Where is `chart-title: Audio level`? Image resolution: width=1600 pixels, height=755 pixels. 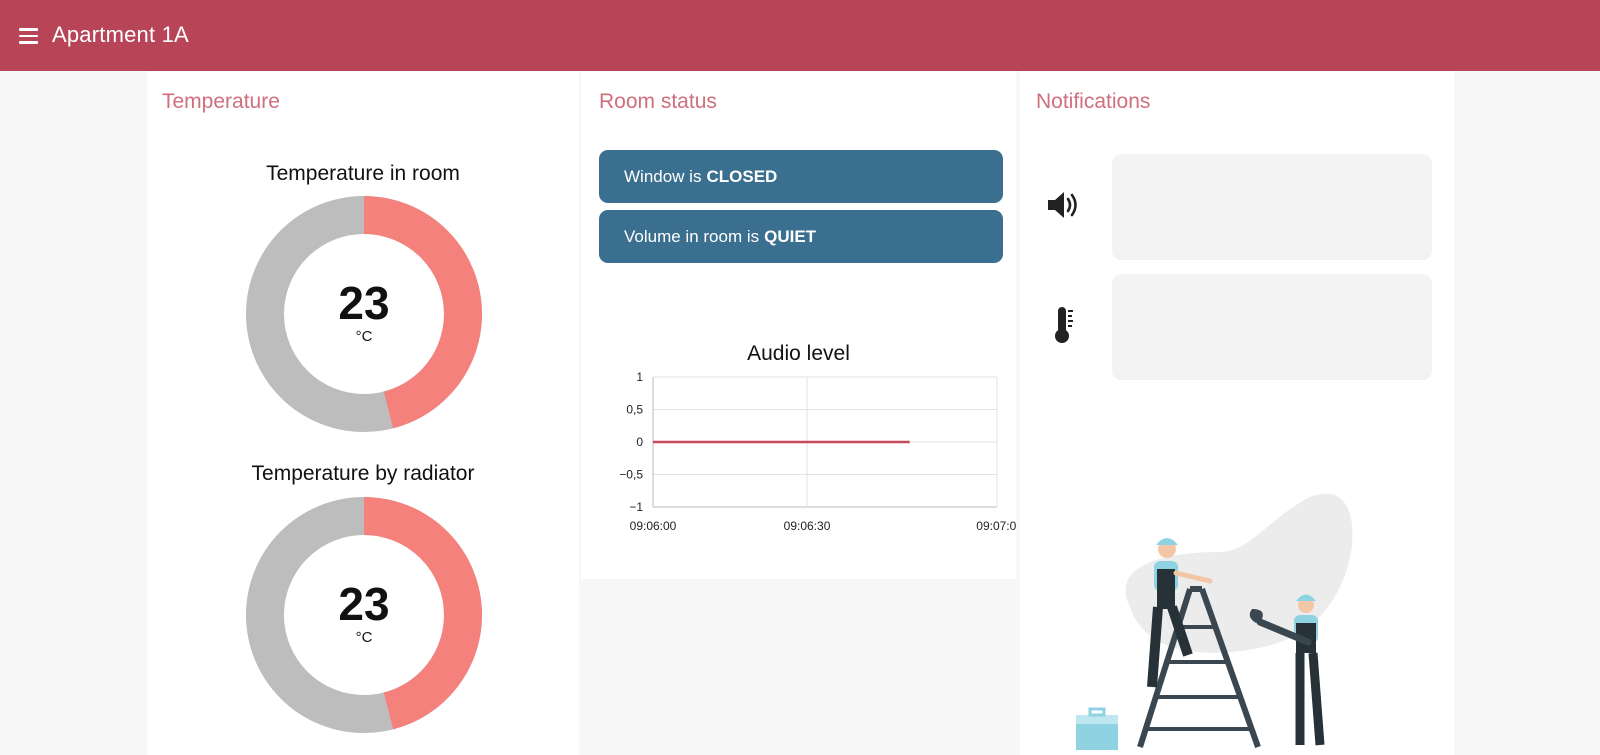
chart-title: Audio level is located at coordinates (798, 353).